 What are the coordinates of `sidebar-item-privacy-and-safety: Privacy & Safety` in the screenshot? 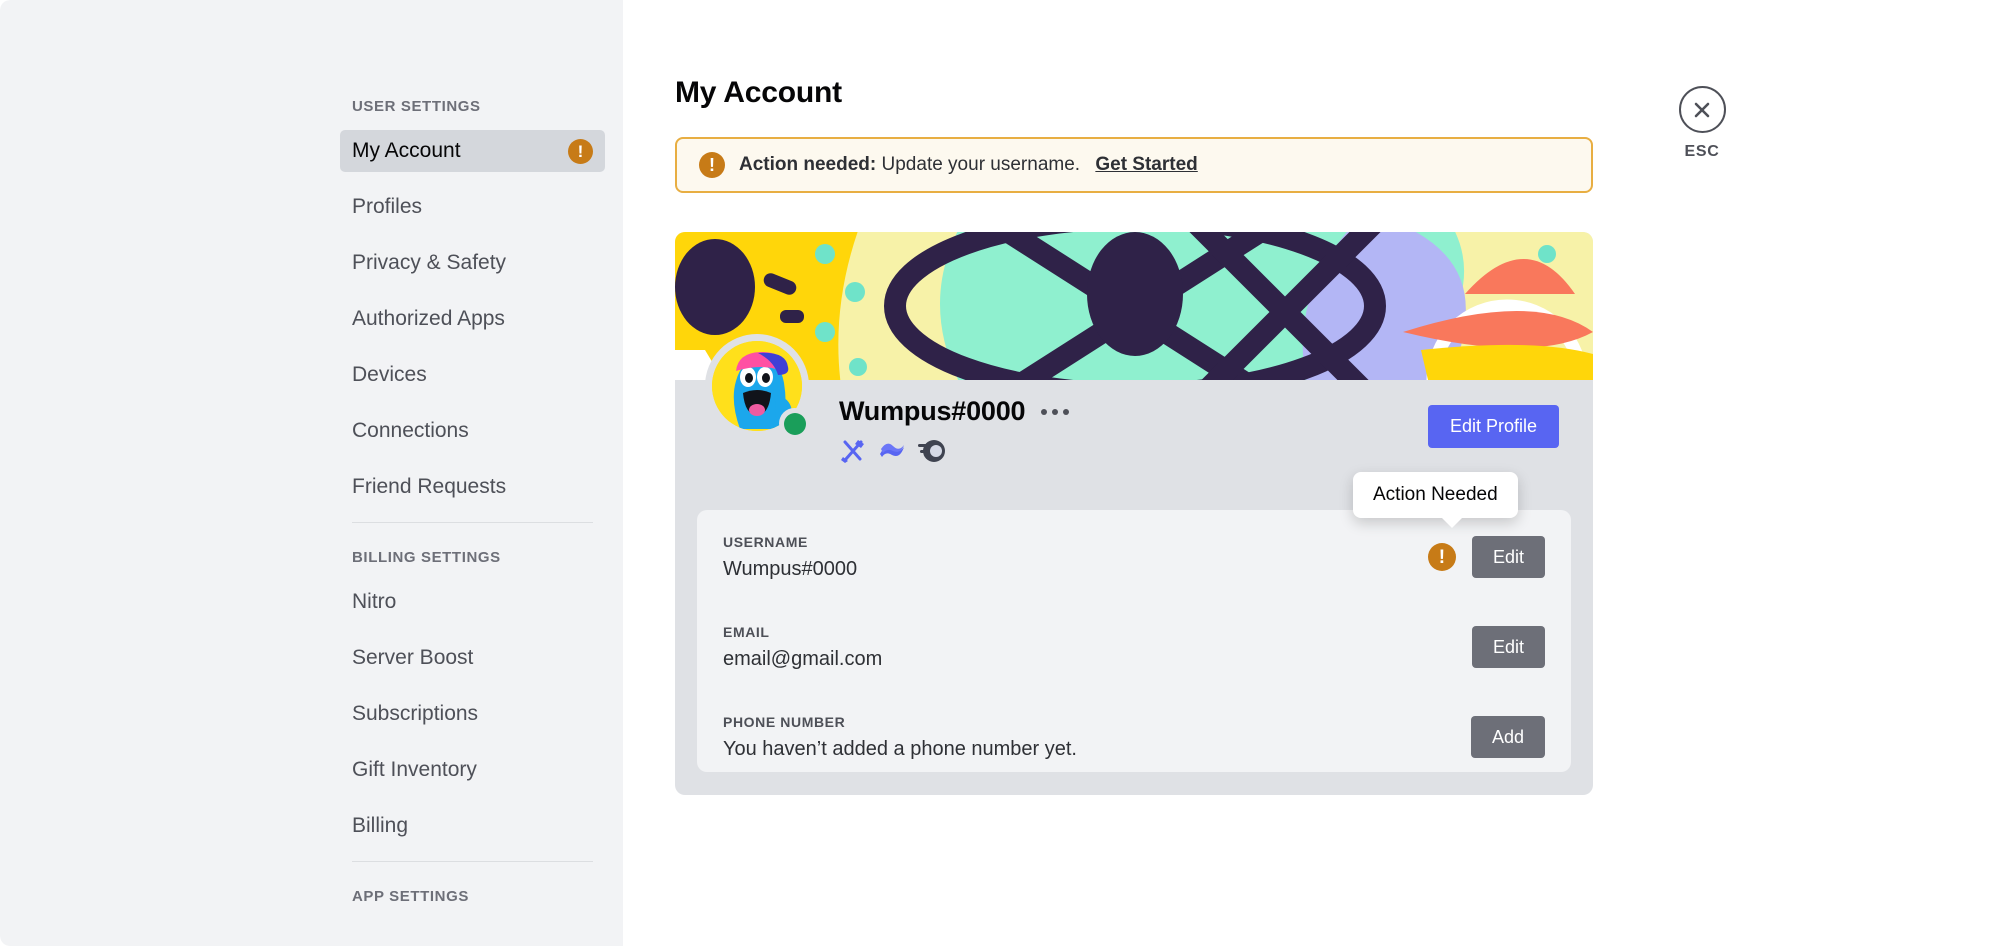 It's located at (472, 263).